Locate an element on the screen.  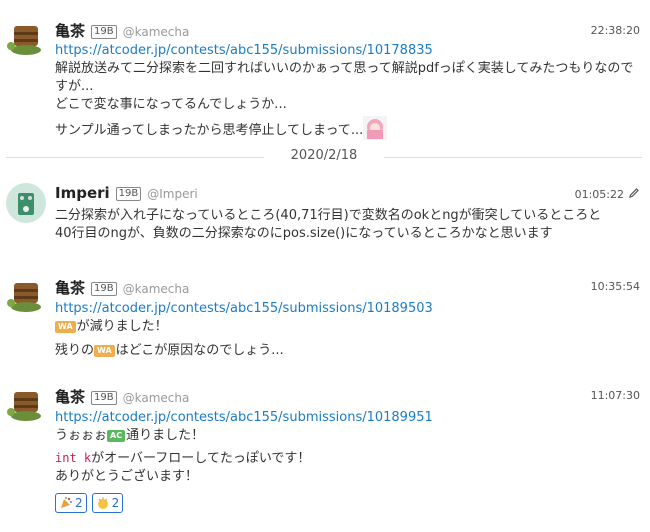
timestamp: 10:35:54 is located at coordinates (615, 286).